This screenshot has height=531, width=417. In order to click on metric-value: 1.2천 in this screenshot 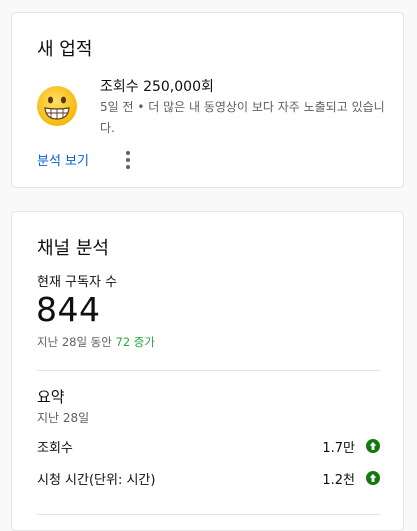, I will do `click(338, 480)`.